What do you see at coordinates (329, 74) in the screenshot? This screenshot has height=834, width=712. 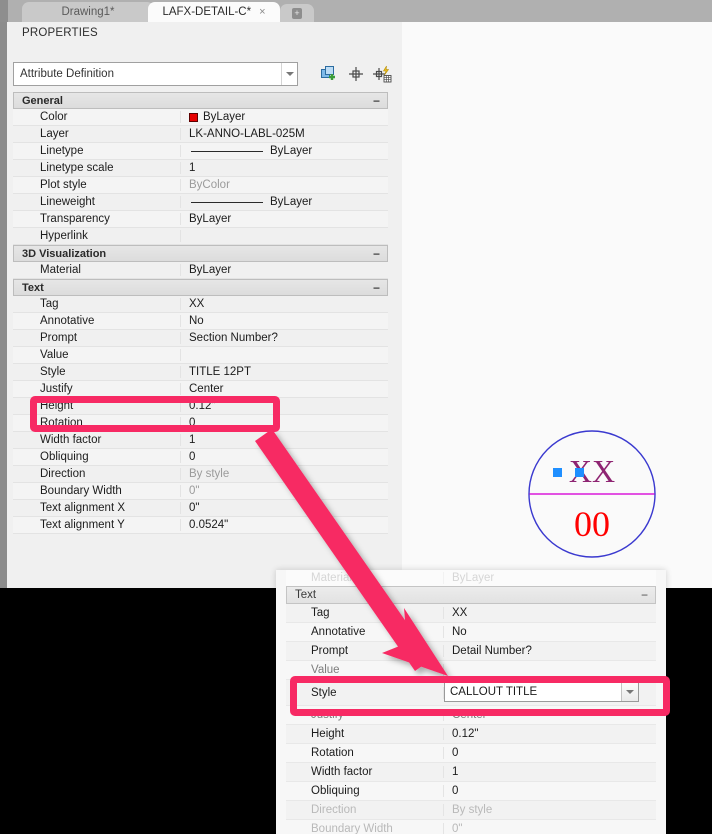 I see `select-objects-icon` at bounding box center [329, 74].